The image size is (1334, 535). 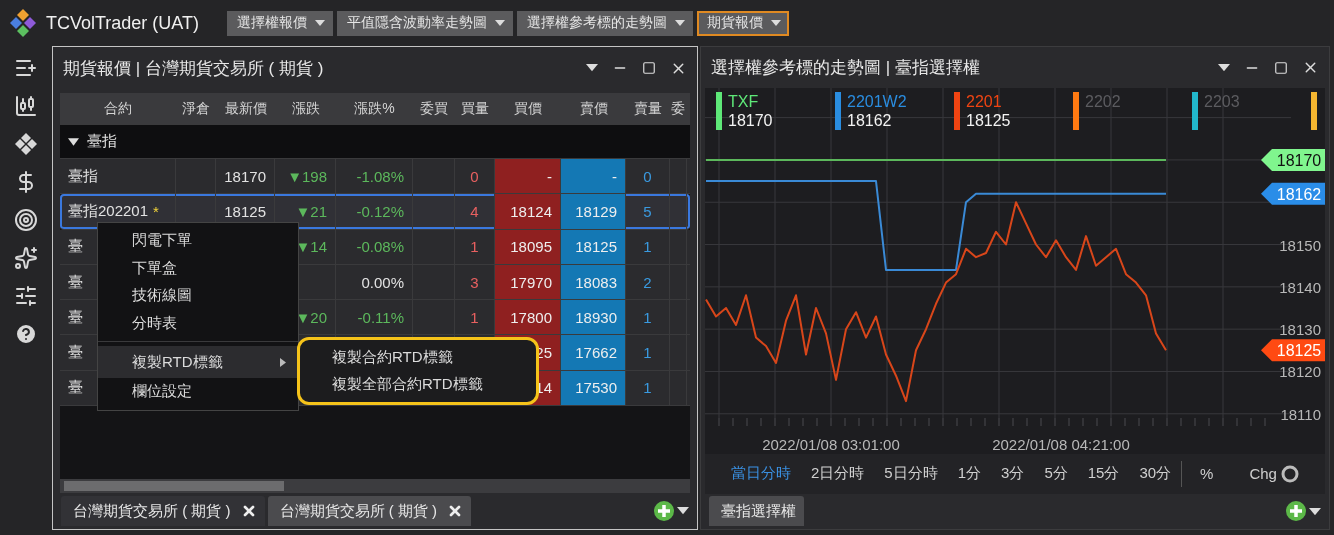 What do you see at coordinates (756, 511) in the screenshot?
I see `document-tab: 臺指選擇權` at bounding box center [756, 511].